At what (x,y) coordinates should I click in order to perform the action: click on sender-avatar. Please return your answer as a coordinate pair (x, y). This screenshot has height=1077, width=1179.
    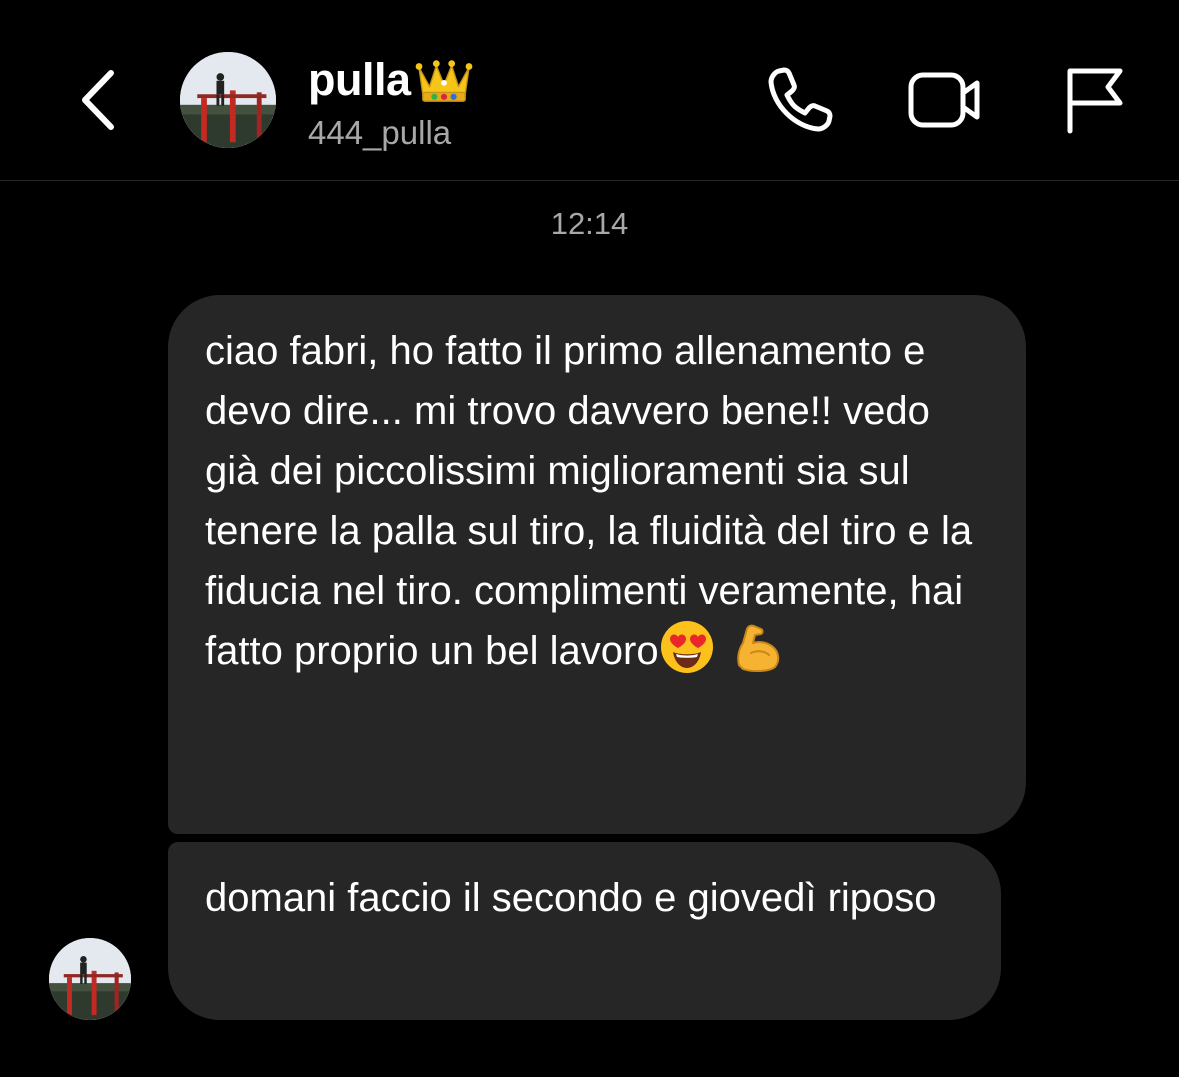
    Looking at the image, I should click on (90, 979).